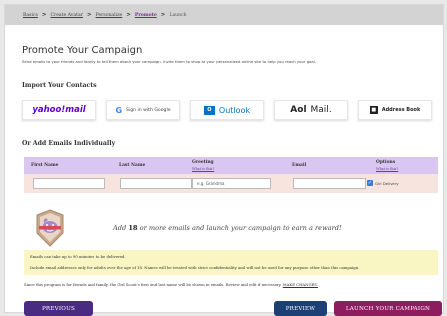 The width and height of the screenshot is (447, 316). What do you see at coordinates (373, 110) in the screenshot?
I see `address-book-icon: ■` at bounding box center [373, 110].